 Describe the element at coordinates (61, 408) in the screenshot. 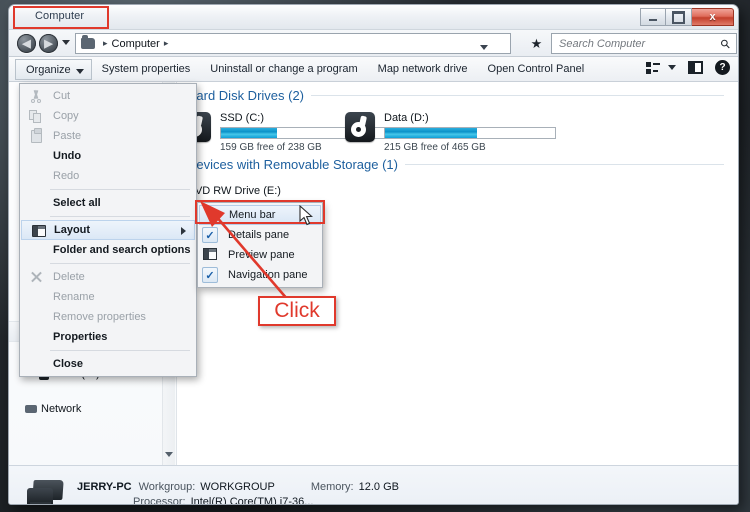

I see `sidebar-item-label: Network` at that location.